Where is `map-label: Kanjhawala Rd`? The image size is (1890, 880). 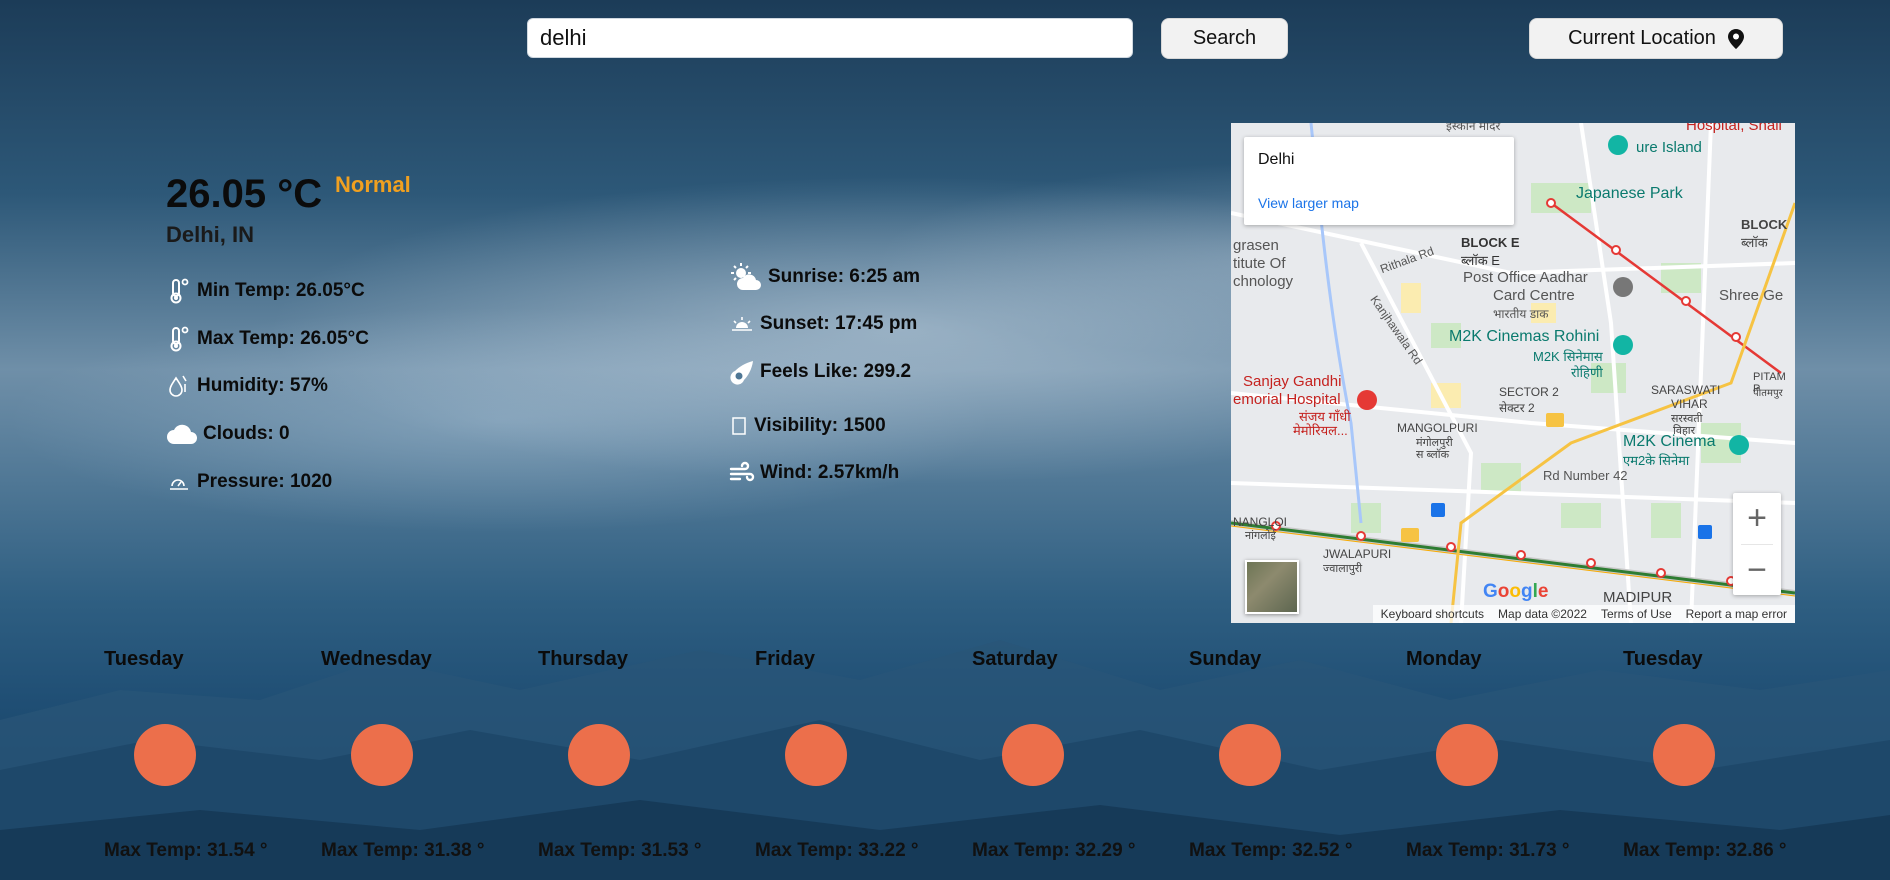
map-label: Kanjhawala Rd is located at coordinates (1396, 330).